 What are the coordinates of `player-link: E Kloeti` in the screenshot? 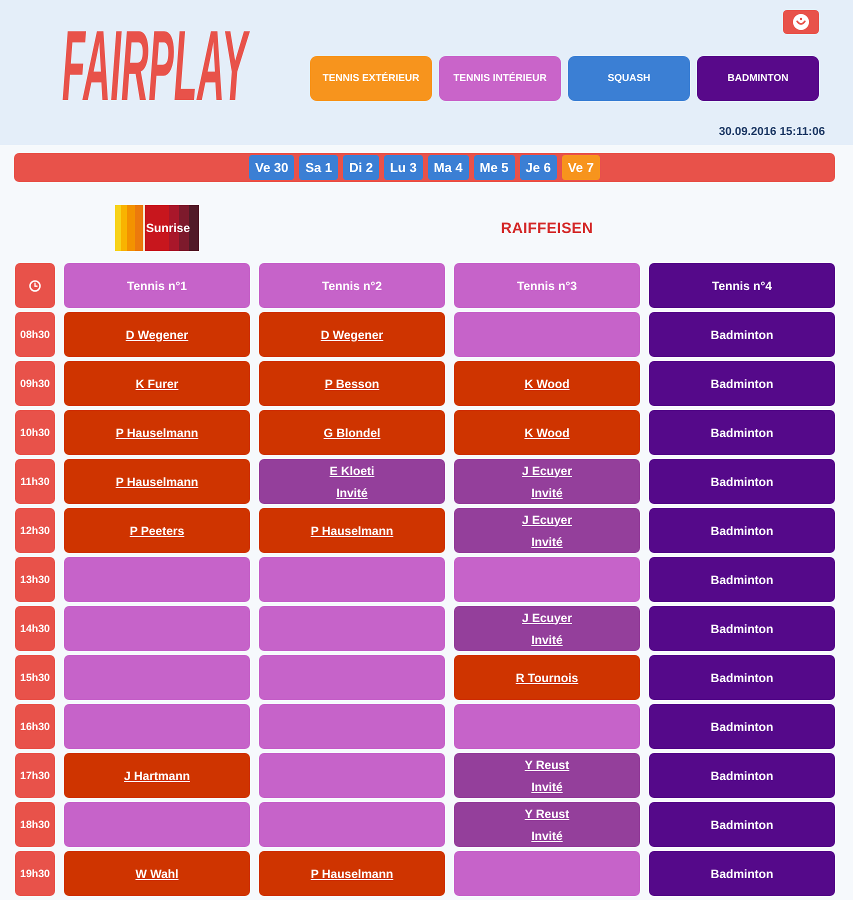 It's located at (352, 471).